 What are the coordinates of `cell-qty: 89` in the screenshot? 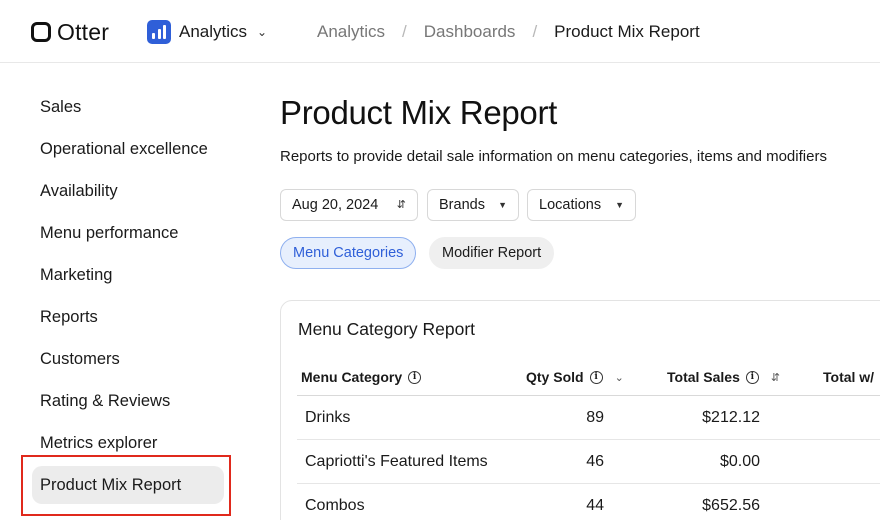 It's located at (595, 417).